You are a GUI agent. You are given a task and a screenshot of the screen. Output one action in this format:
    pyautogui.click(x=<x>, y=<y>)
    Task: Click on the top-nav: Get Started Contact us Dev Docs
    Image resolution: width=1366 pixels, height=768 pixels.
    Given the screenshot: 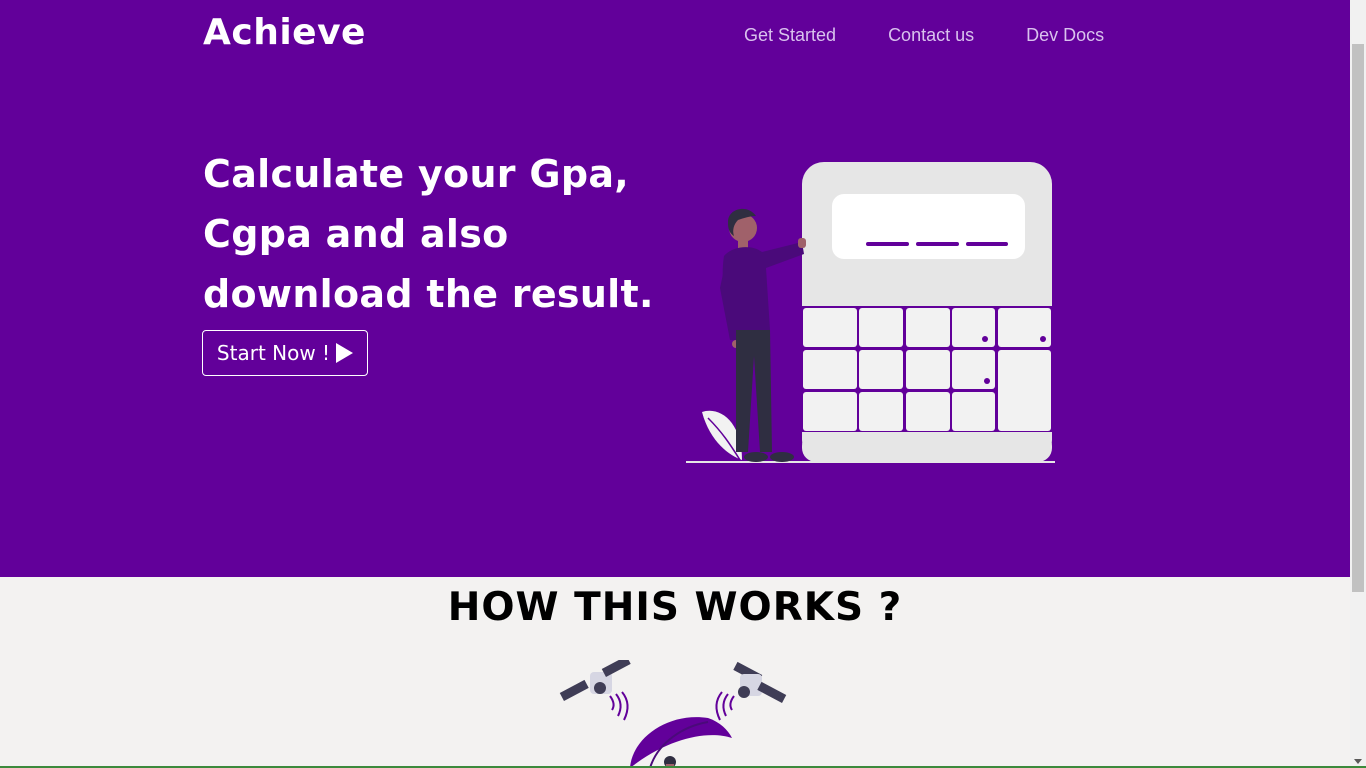 What is the action you would take?
    pyautogui.click(x=924, y=35)
    